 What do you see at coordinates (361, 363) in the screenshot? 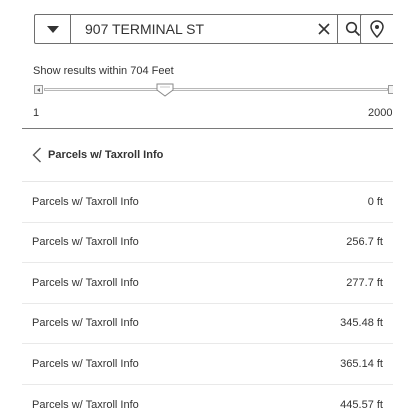
I see `result-distance: 365.14 ft` at bounding box center [361, 363].